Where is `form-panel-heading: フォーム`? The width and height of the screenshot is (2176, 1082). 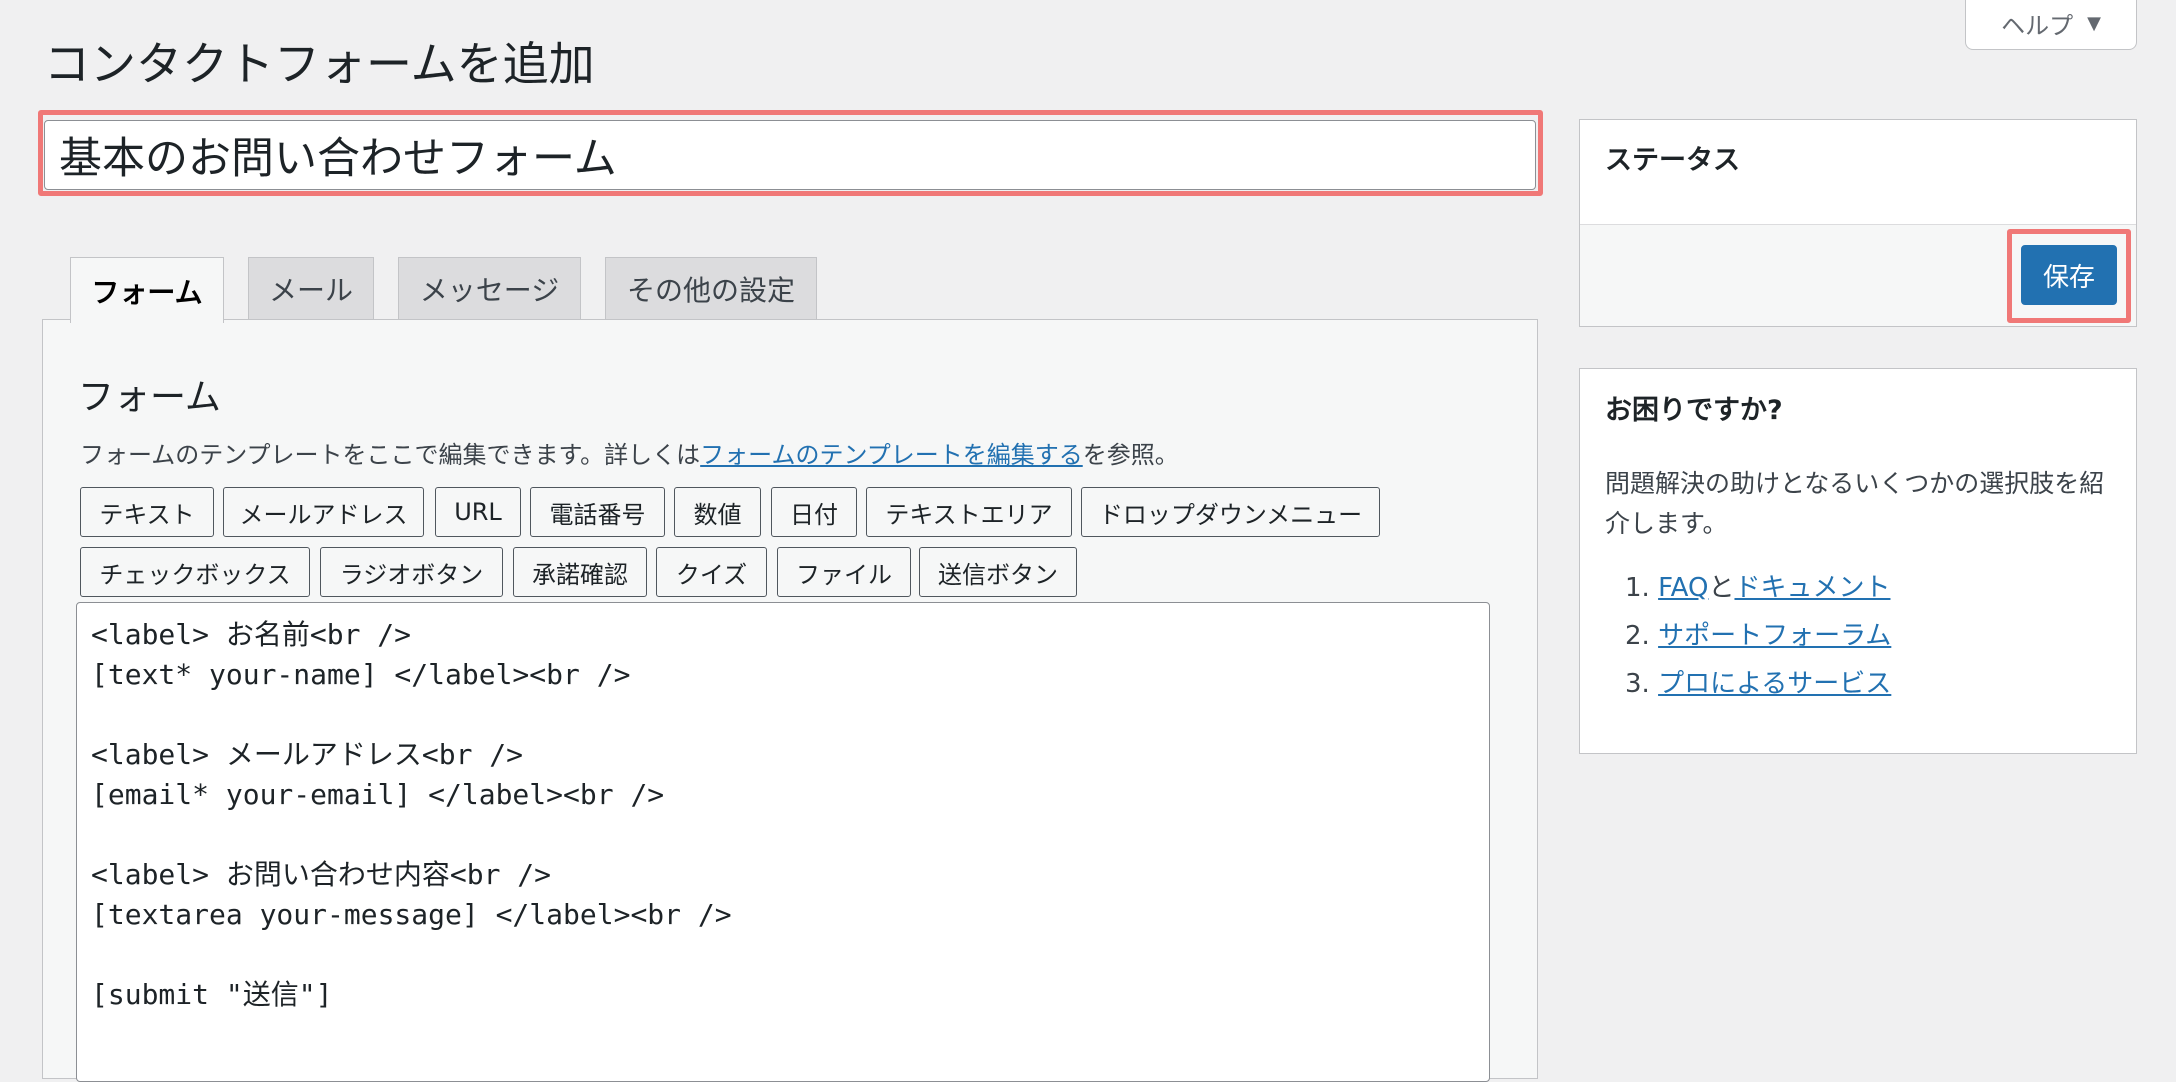
form-panel-heading: フォーム is located at coordinates (149, 397).